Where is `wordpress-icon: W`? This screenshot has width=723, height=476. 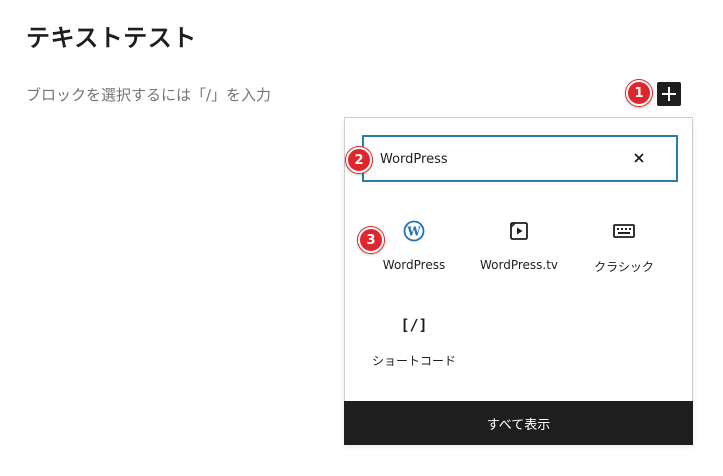
wordpress-icon: W is located at coordinates (414, 231).